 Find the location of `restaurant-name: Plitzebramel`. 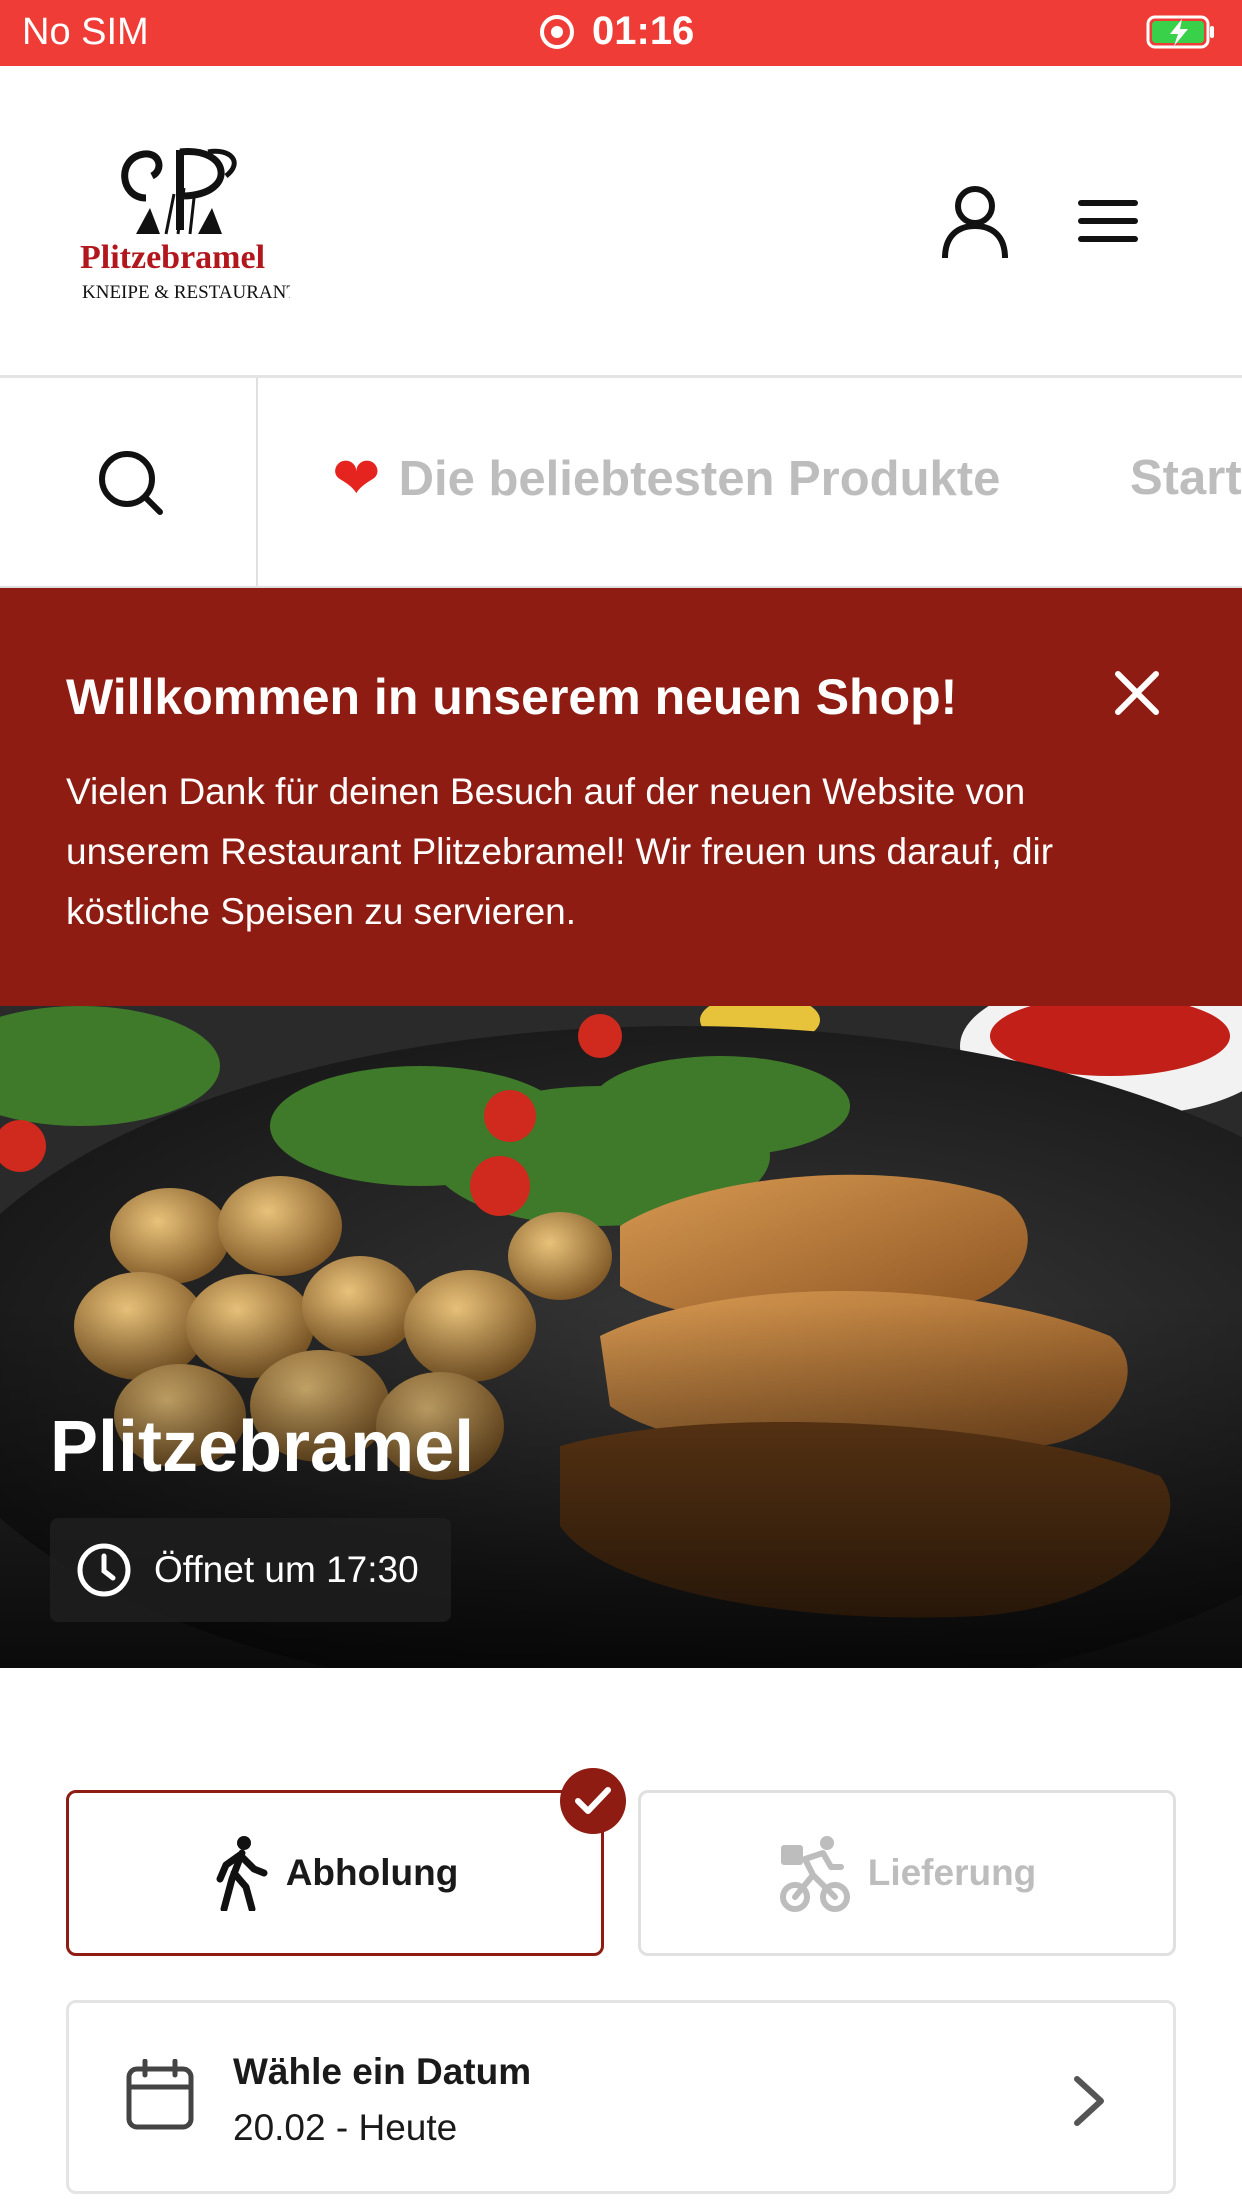

restaurant-name: Plitzebramel is located at coordinates (262, 1447).